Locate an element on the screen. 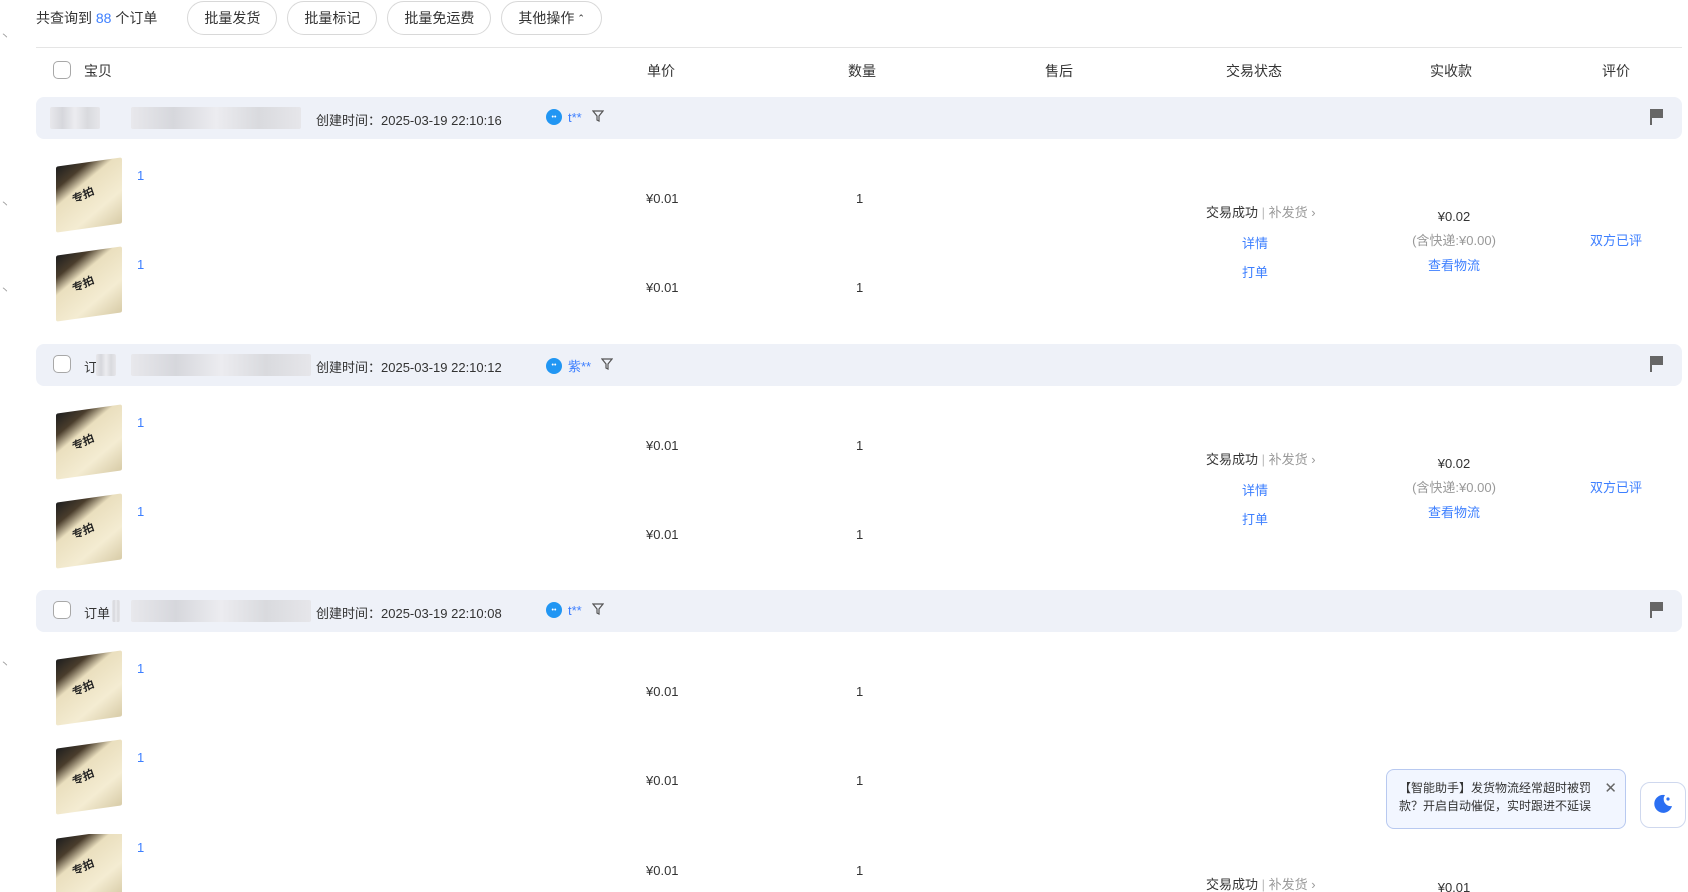 The width and height of the screenshot is (1688, 892). close-icon: ✕ is located at coordinates (1610, 789).